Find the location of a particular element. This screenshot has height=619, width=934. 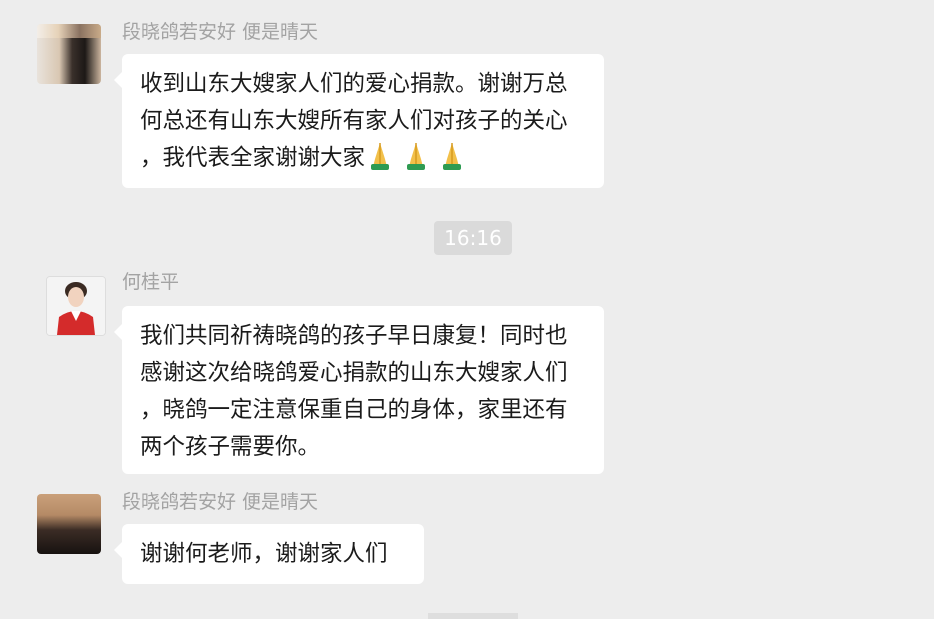

person-photo-icon is located at coordinates (76, 306).